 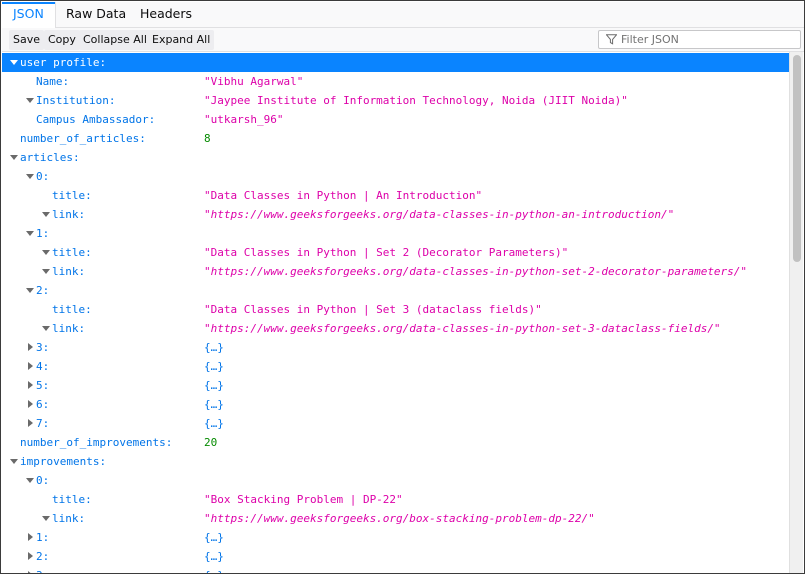 What do you see at coordinates (115, 40) in the screenshot?
I see `collapse-all-button: Collapse All` at bounding box center [115, 40].